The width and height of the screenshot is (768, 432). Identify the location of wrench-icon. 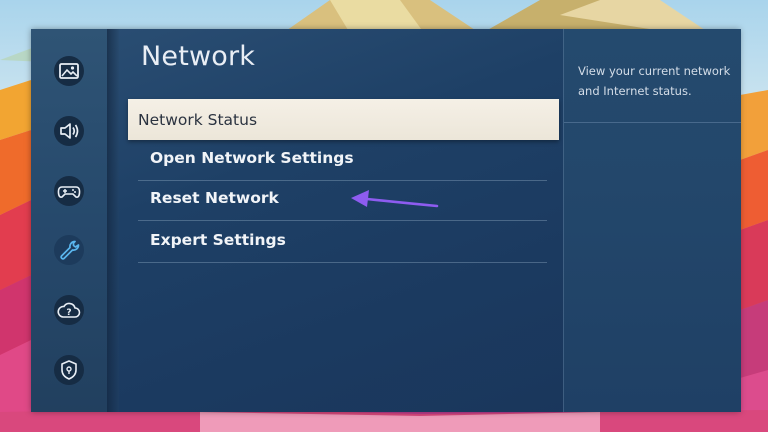
(69, 250).